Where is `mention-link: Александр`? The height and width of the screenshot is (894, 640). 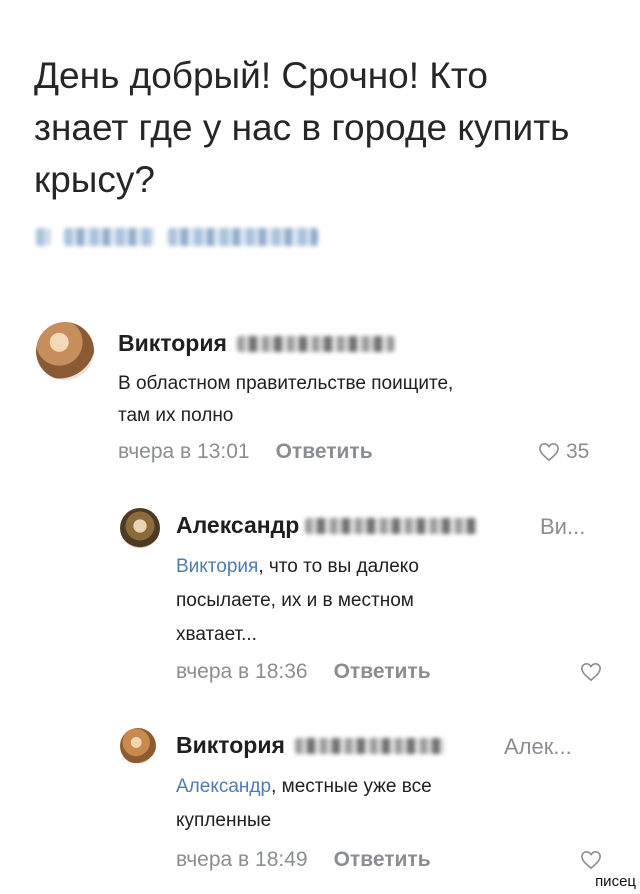
mention-link: Александр is located at coordinates (223, 786).